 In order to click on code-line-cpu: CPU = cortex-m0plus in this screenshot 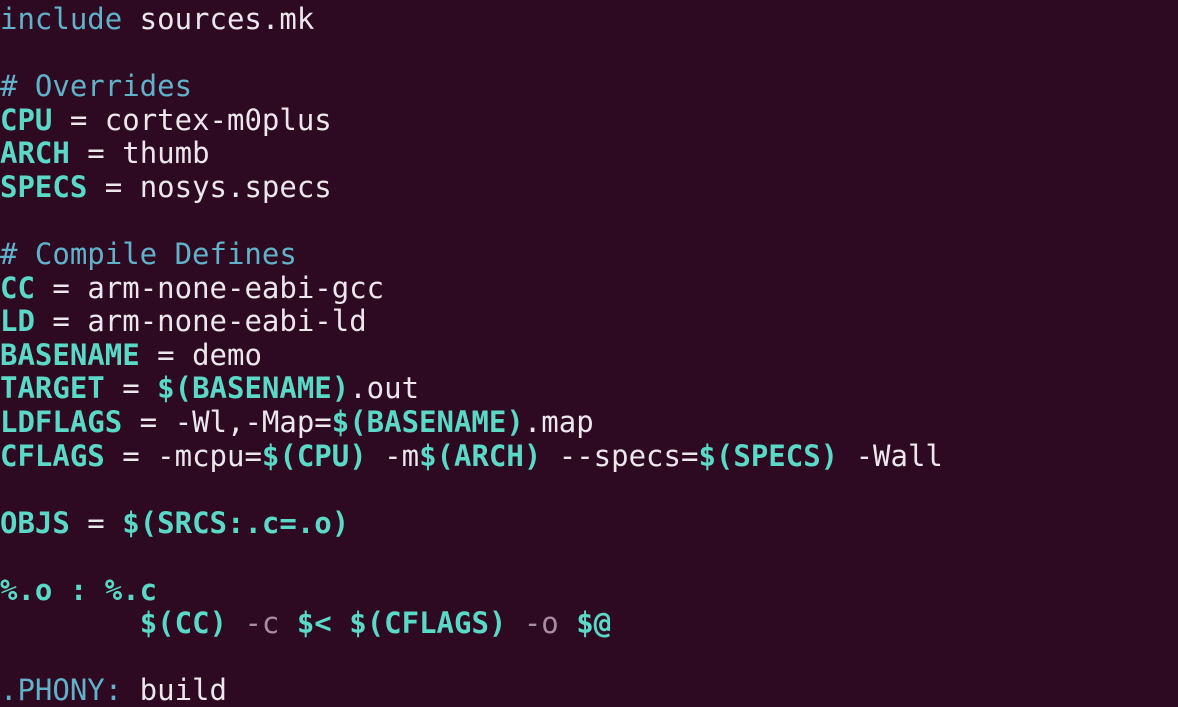, I will do `click(166, 120)`.